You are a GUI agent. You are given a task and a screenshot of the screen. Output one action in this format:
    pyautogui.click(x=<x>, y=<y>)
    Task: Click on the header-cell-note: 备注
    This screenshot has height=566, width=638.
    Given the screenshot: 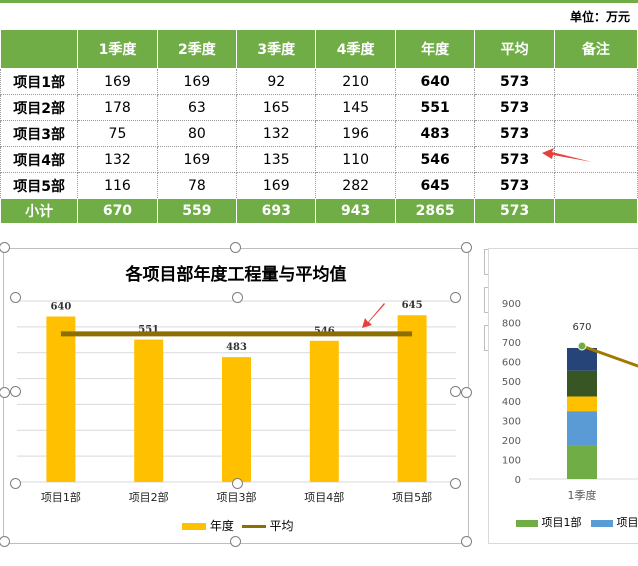 What is the action you would take?
    pyautogui.click(x=595, y=49)
    